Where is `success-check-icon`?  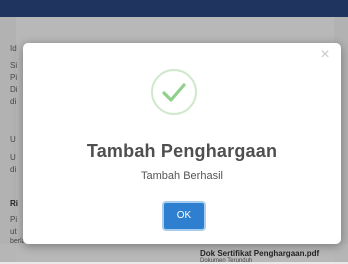
success-check-icon is located at coordinates (174, 92).